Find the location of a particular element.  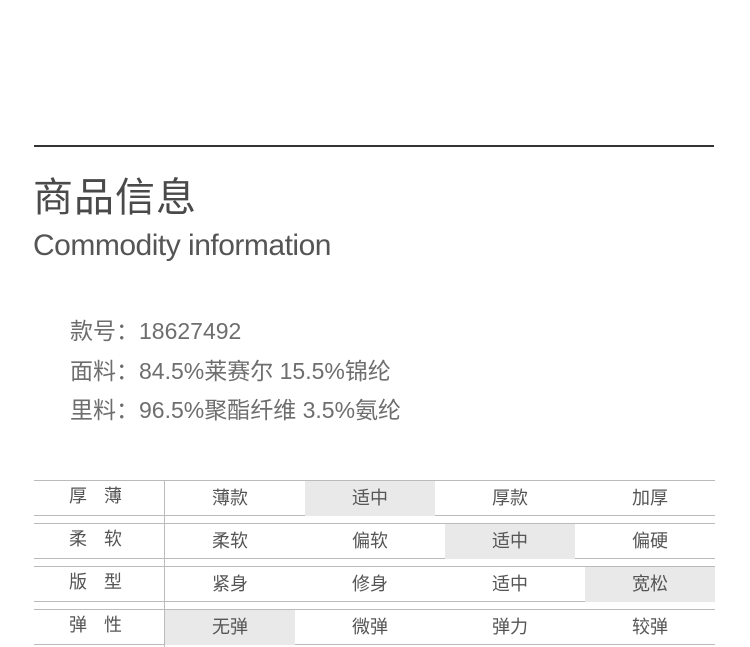

spec-value: 96.5%聚酯纤维 3.5%氨纶 is located at coordinates (270, 410).